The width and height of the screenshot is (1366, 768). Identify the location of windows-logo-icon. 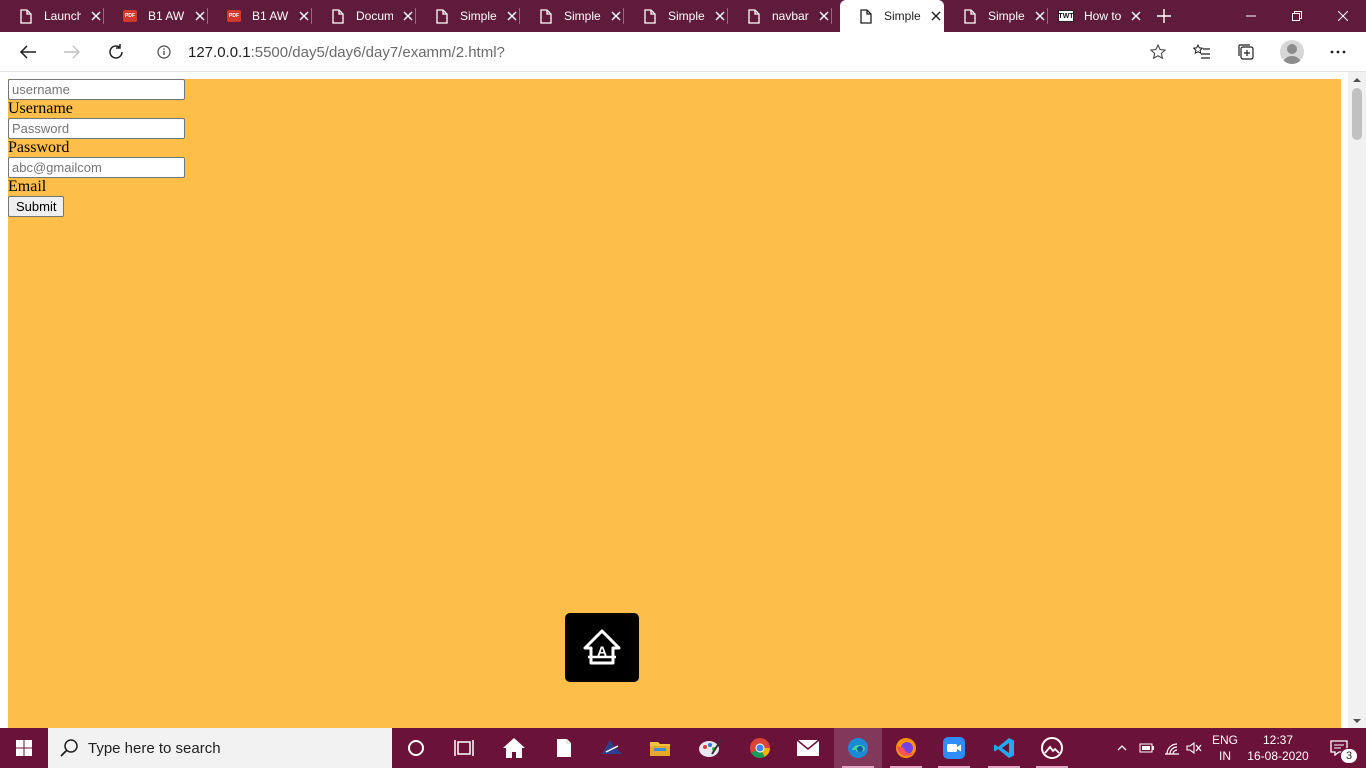
(24, 748).